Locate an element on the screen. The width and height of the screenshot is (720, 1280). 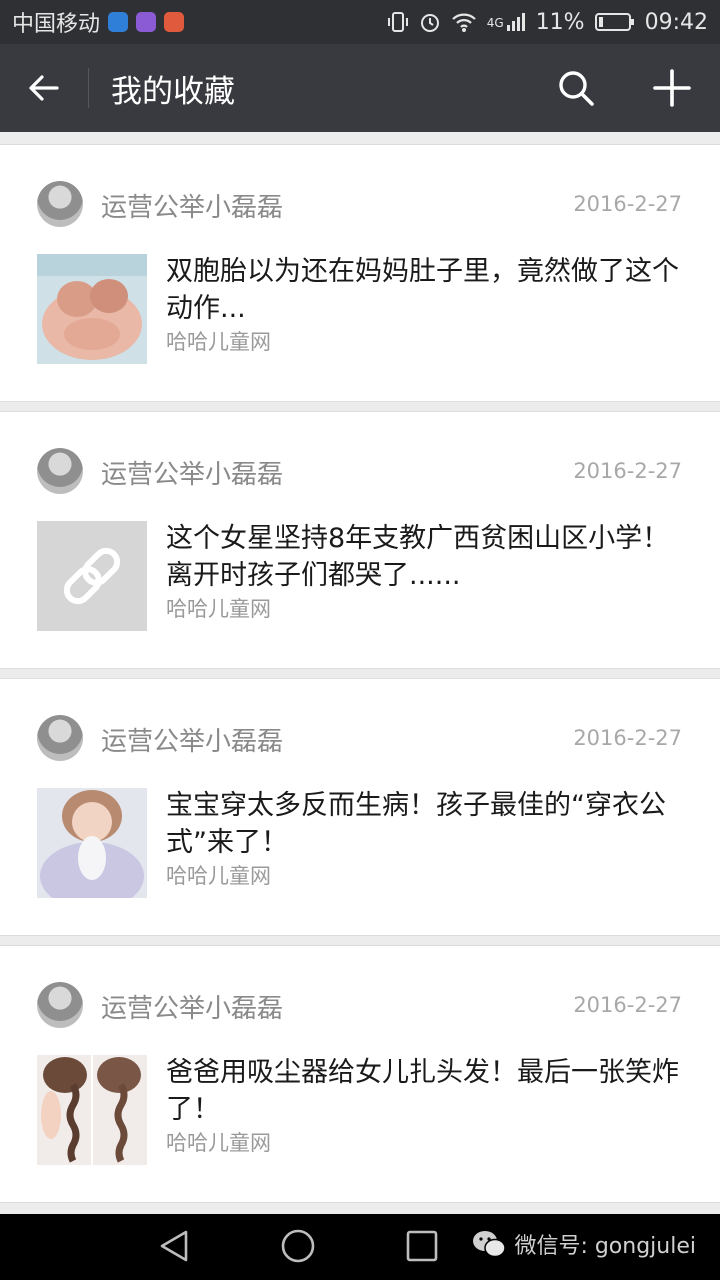
header-divider is located at coordinates (88, 88).